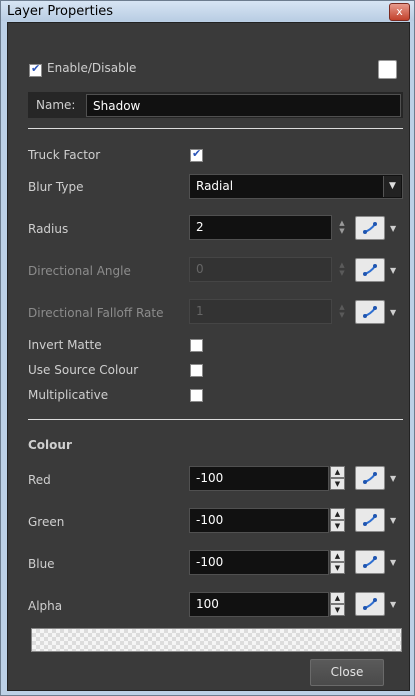 The image size is (415, 696). What do you see at coordinates (45, 606) in the screenshot?
I see `alpha-label: Alpha` at bounding box center [45, 606].